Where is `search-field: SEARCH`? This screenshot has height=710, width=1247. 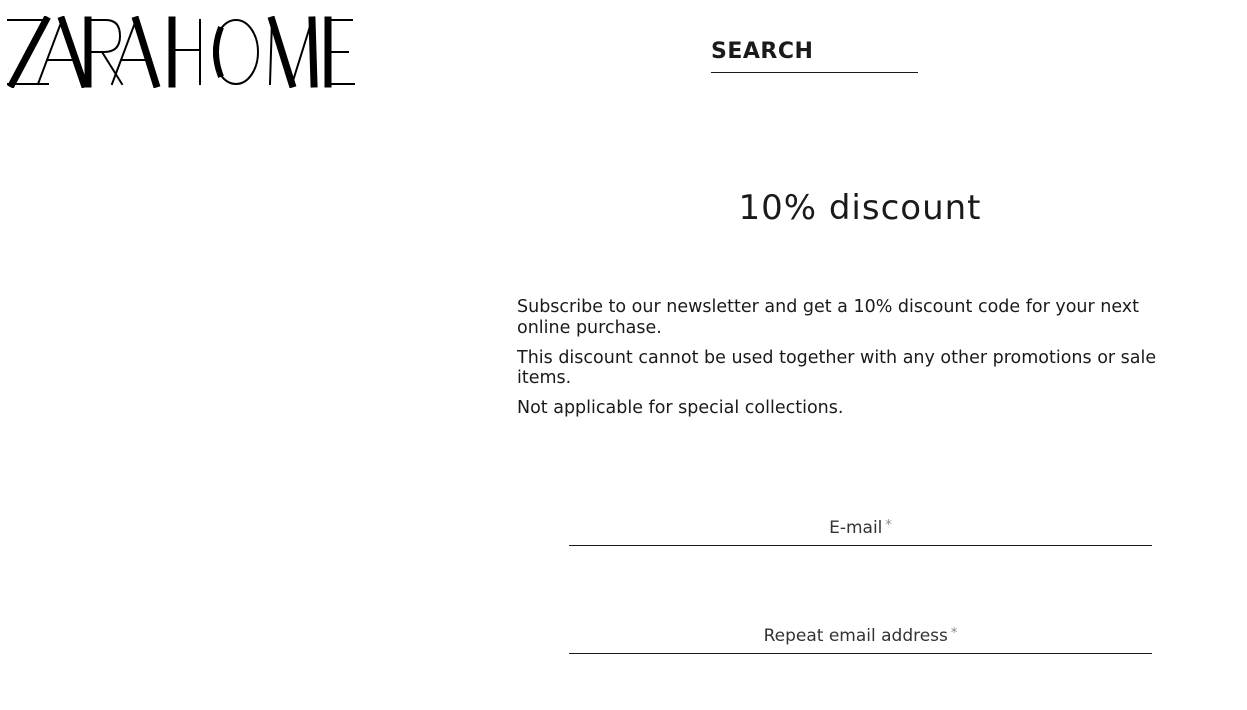
search-field: SEARCH is located at coordinates (814, 55).